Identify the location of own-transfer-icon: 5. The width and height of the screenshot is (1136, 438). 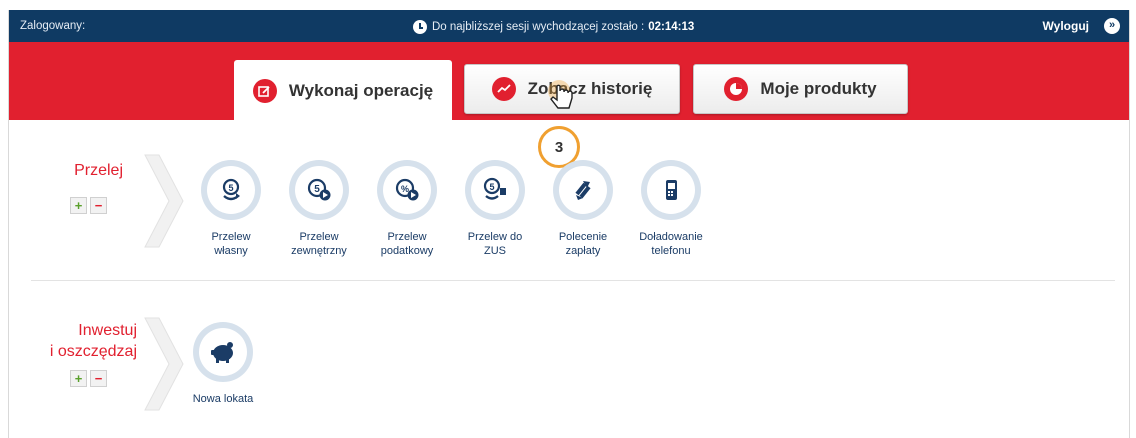
(231, 190).